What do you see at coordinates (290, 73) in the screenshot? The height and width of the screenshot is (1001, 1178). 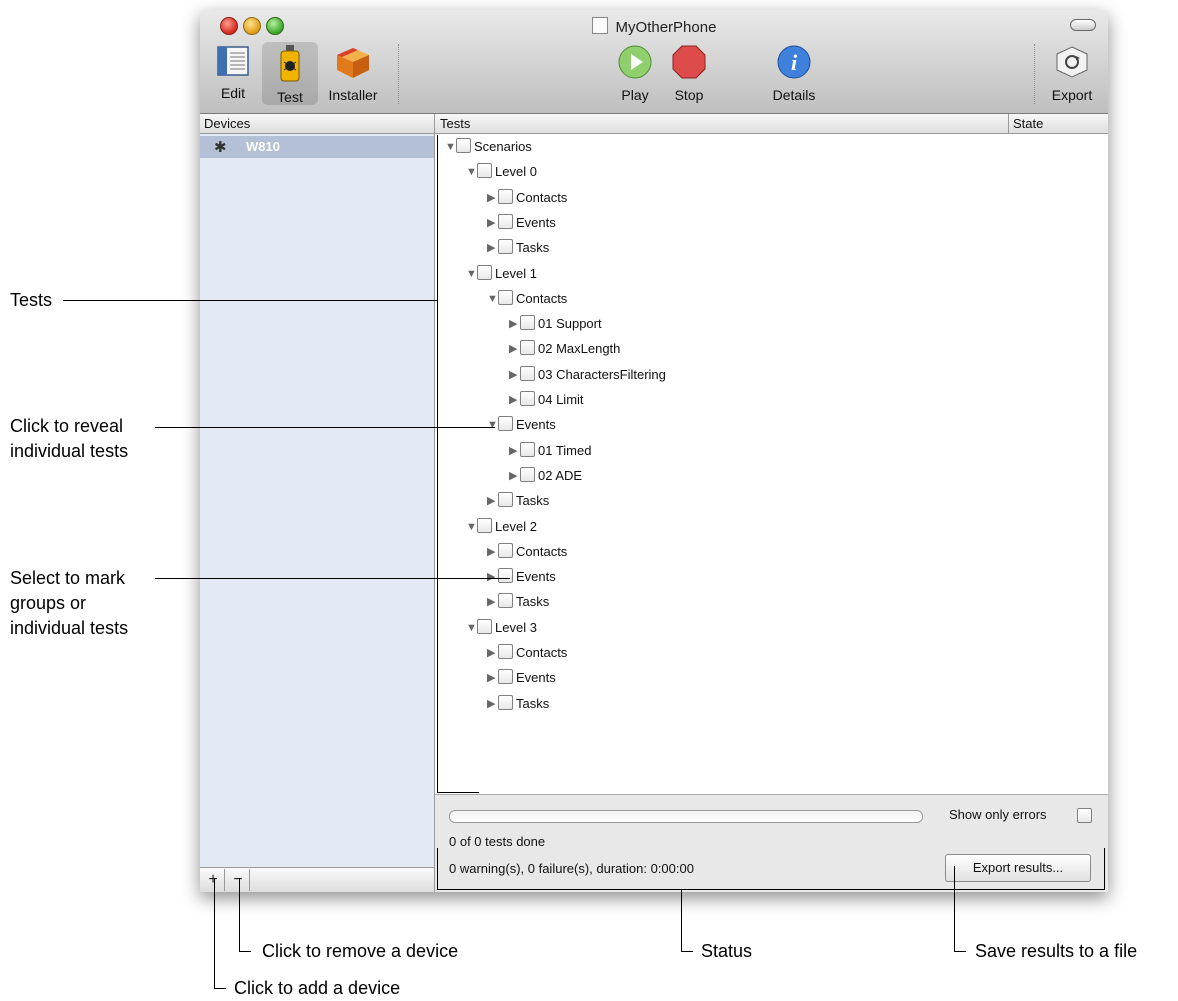 I see `test-toolbar-button: Test` at bounding box center [290, 73].